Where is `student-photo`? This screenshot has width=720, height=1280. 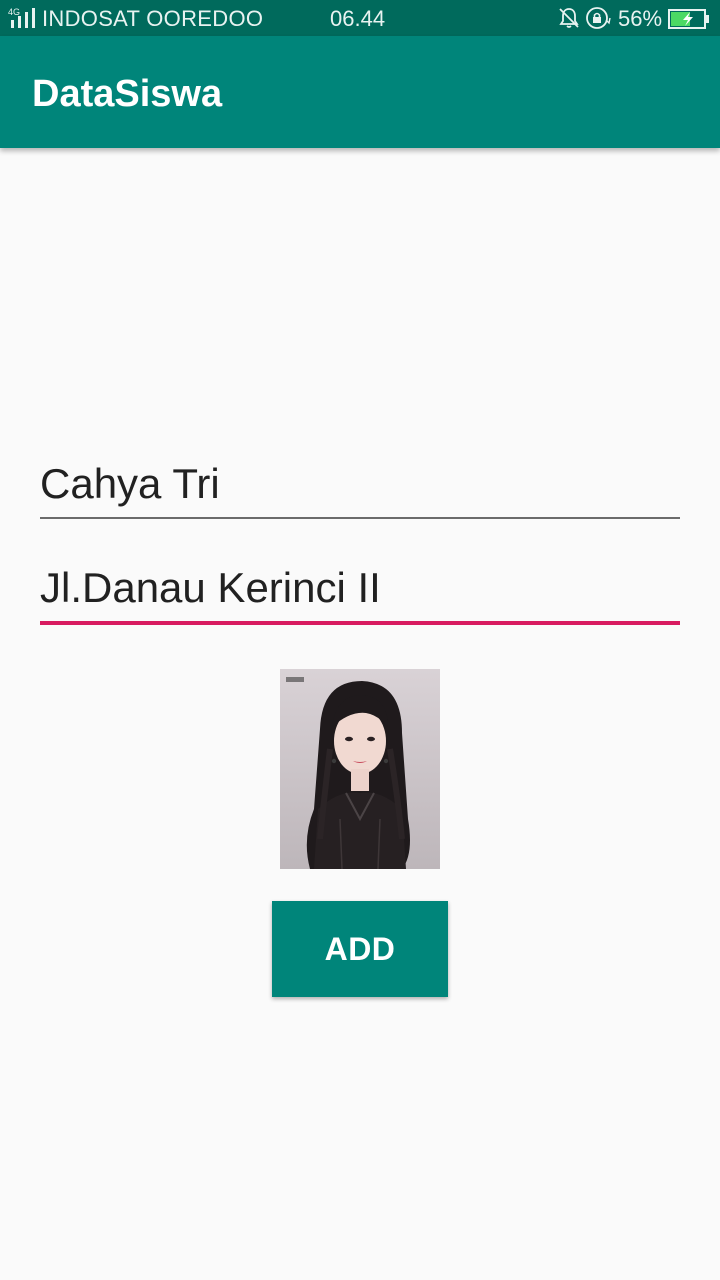
student-photo is located at coordinates (360, 769).